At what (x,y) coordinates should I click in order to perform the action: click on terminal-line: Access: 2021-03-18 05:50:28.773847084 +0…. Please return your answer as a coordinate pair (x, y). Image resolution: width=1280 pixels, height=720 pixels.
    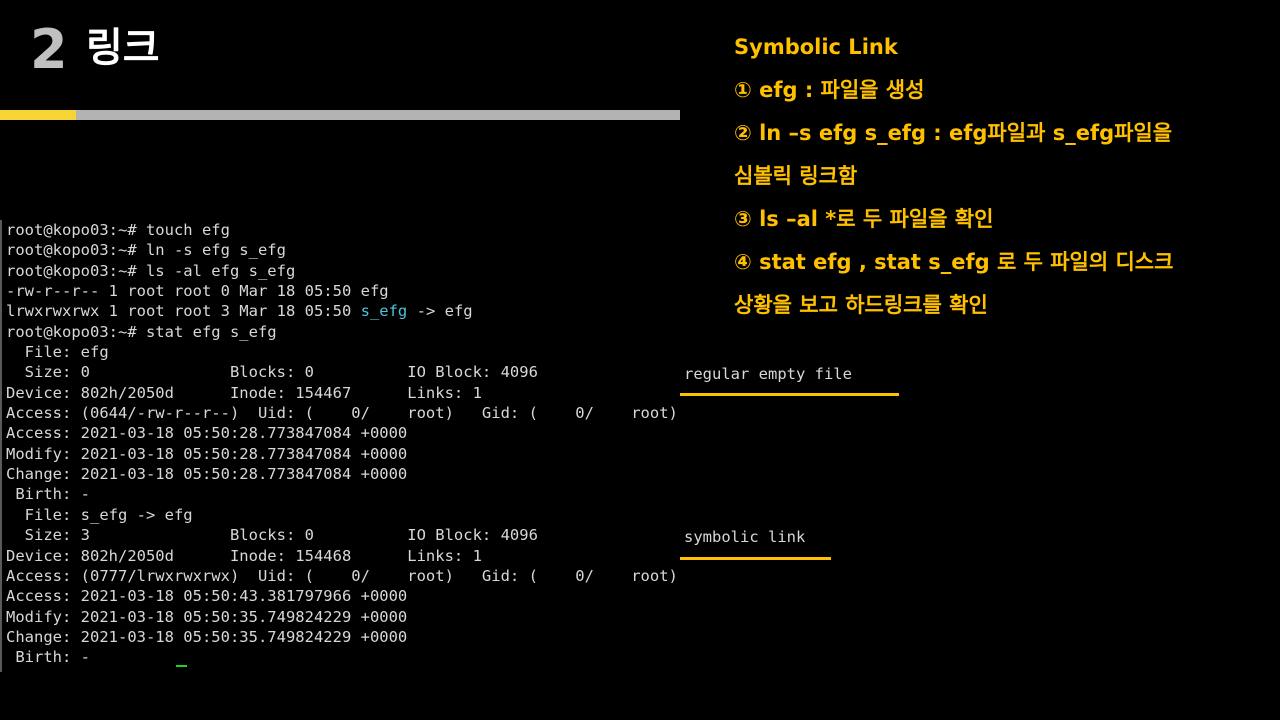
    Looking at the image, I should click on (207, 433).